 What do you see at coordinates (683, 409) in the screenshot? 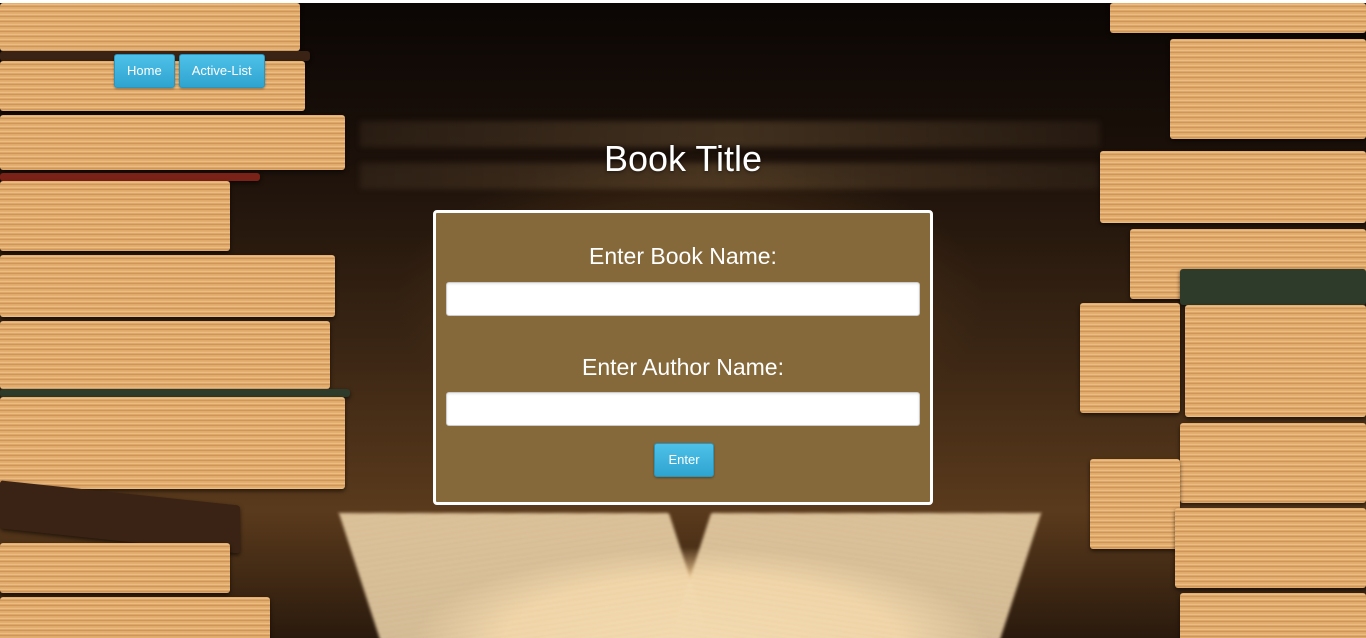
I see `author-name-input` at bounding box center [683, 409].